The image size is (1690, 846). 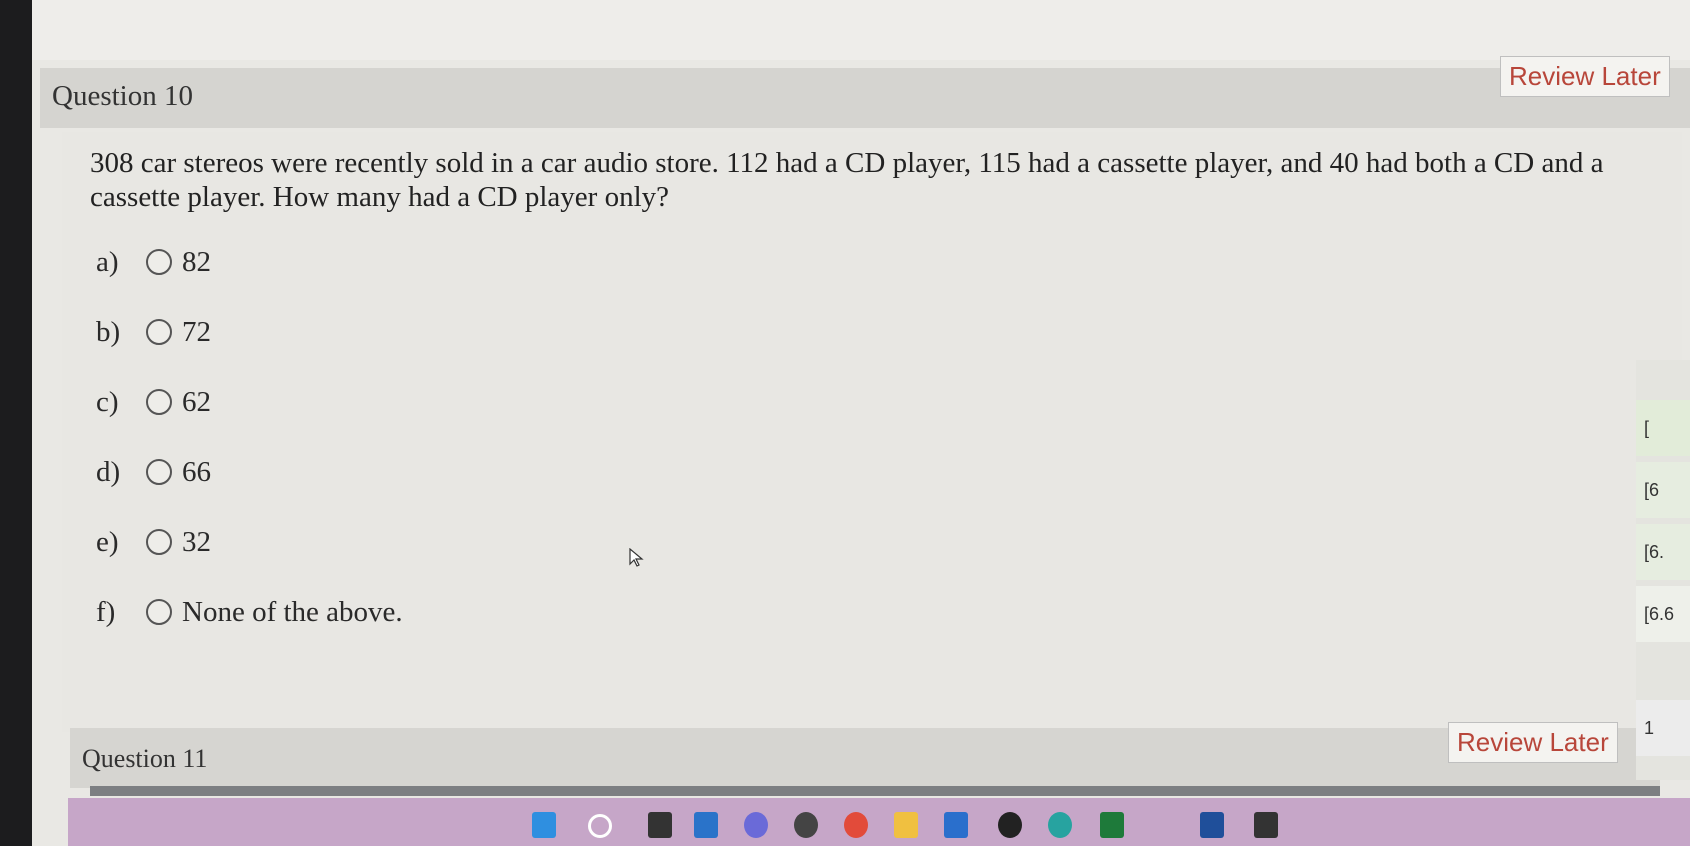 I want to click on choice-letter: b), so click(x=108, y=331).